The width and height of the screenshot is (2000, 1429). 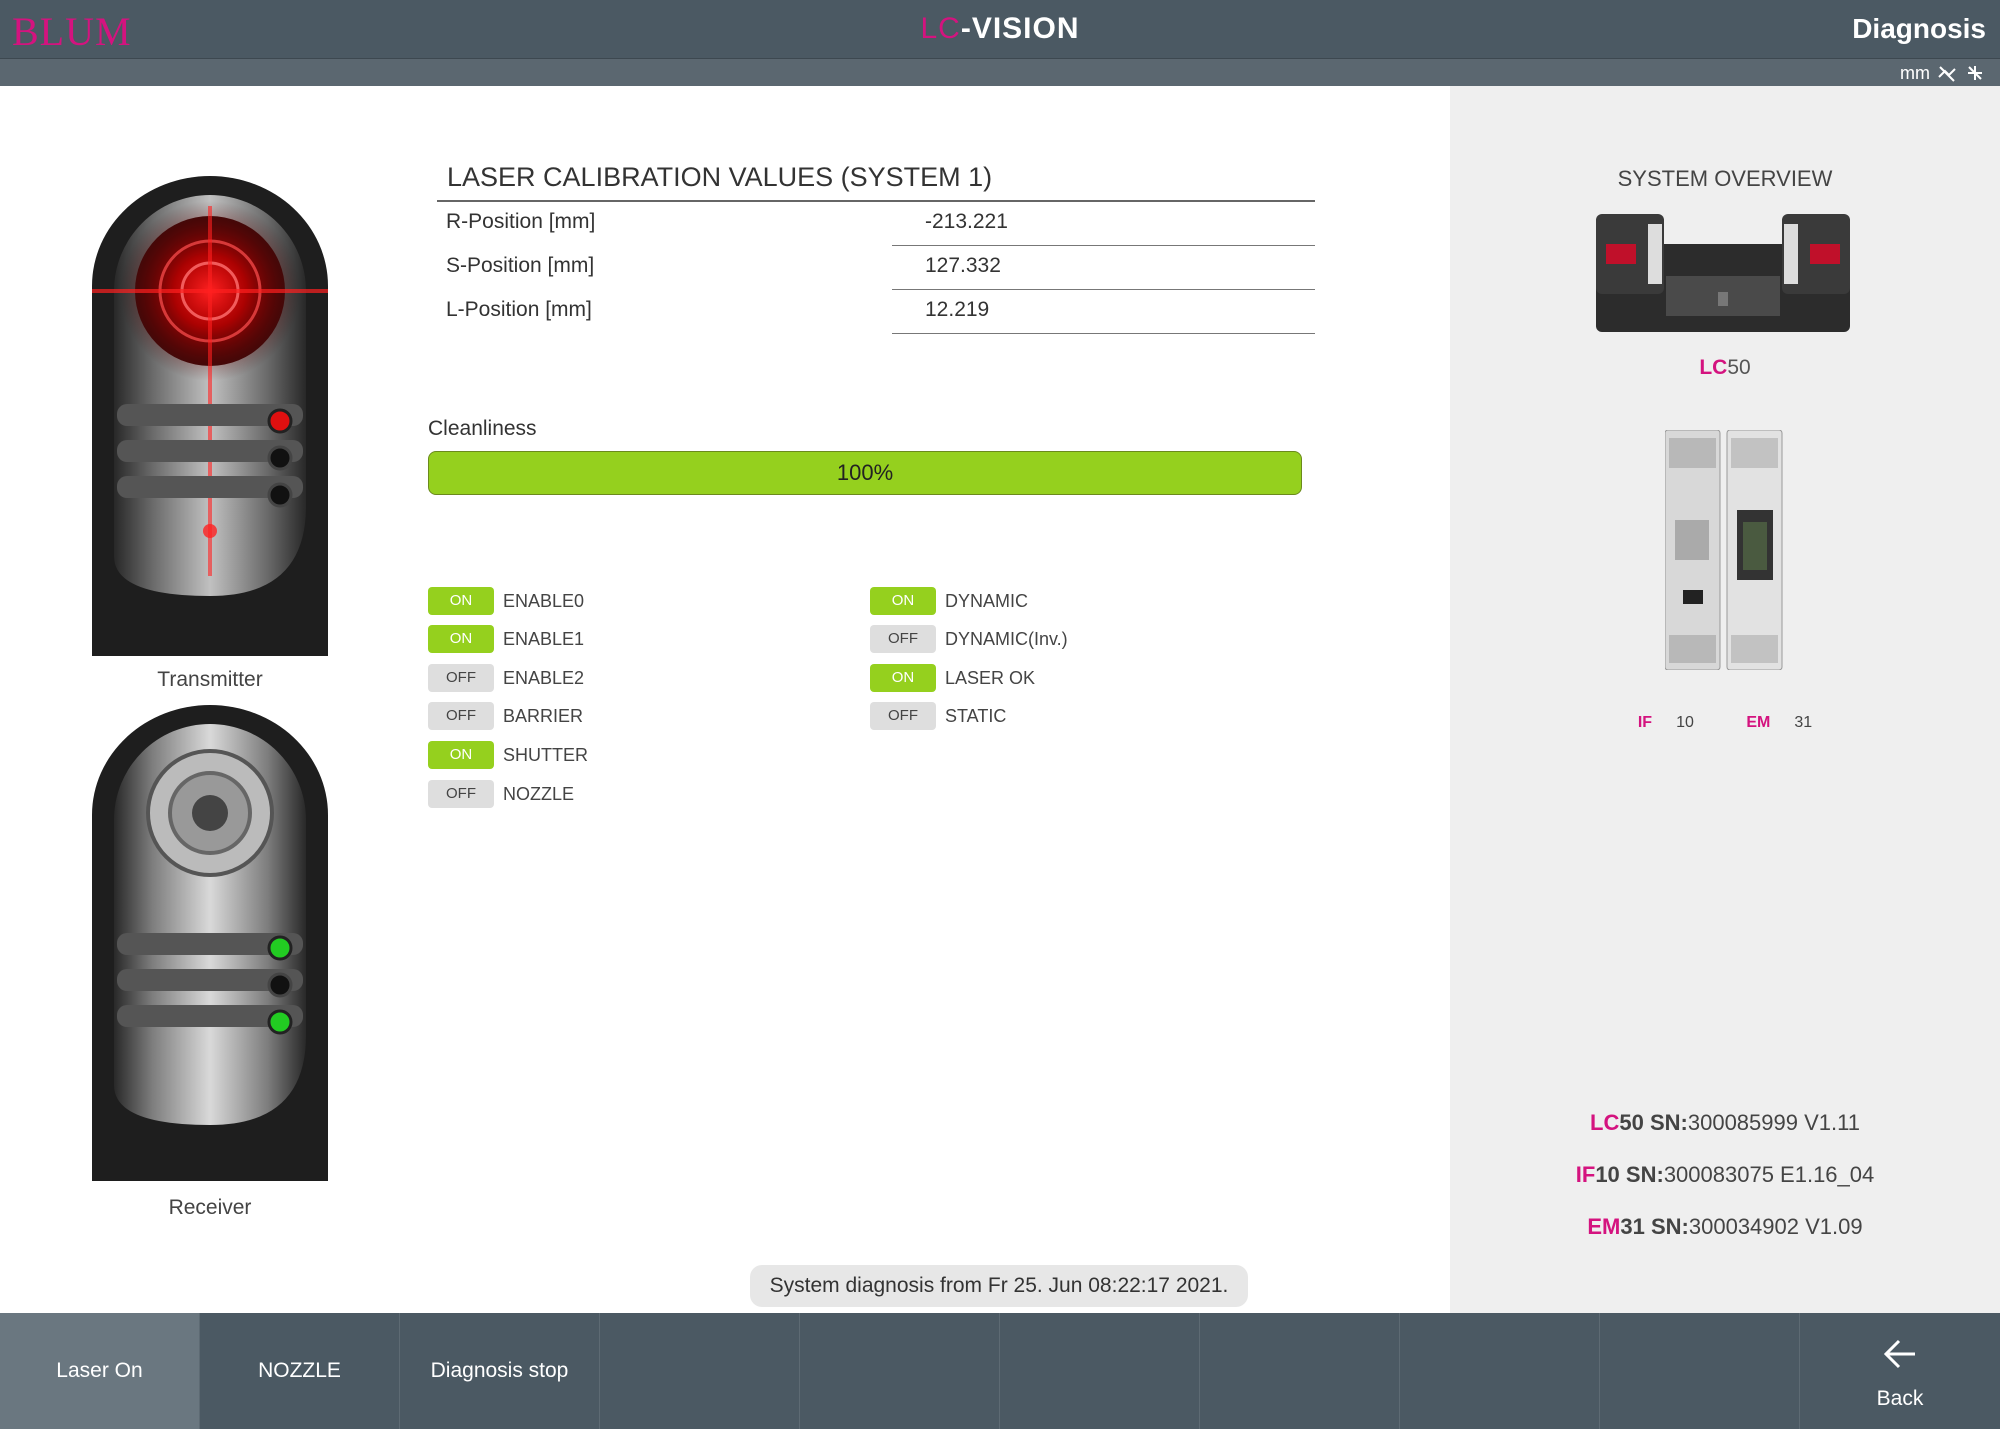 What do you see at coordinates (545, 755) in the screenshot?
I see `status-name: SHUTTER` at bounding box center [545, 755].